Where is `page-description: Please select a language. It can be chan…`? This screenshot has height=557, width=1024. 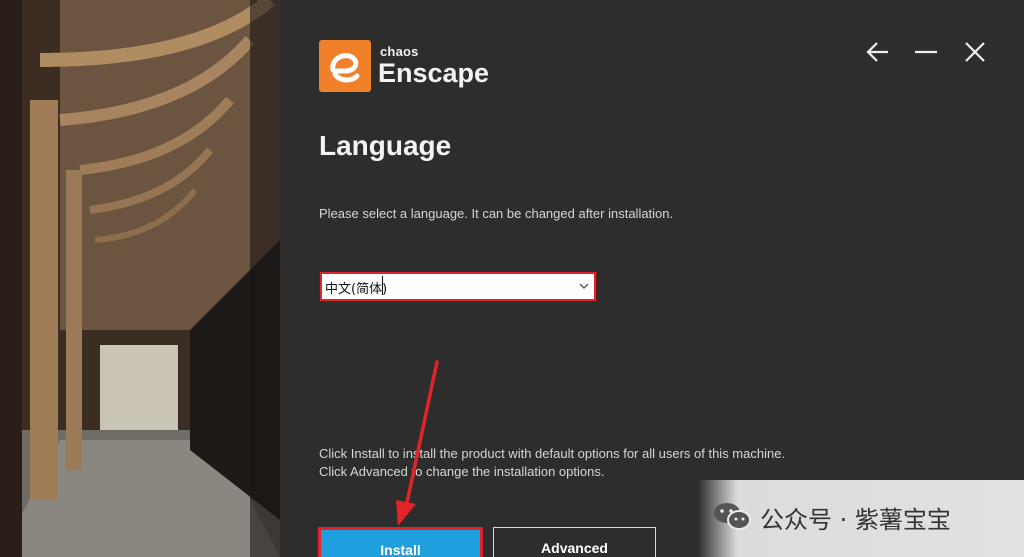 page-description: Please select a language. It can be chan… is located at coordinates (496, 213).